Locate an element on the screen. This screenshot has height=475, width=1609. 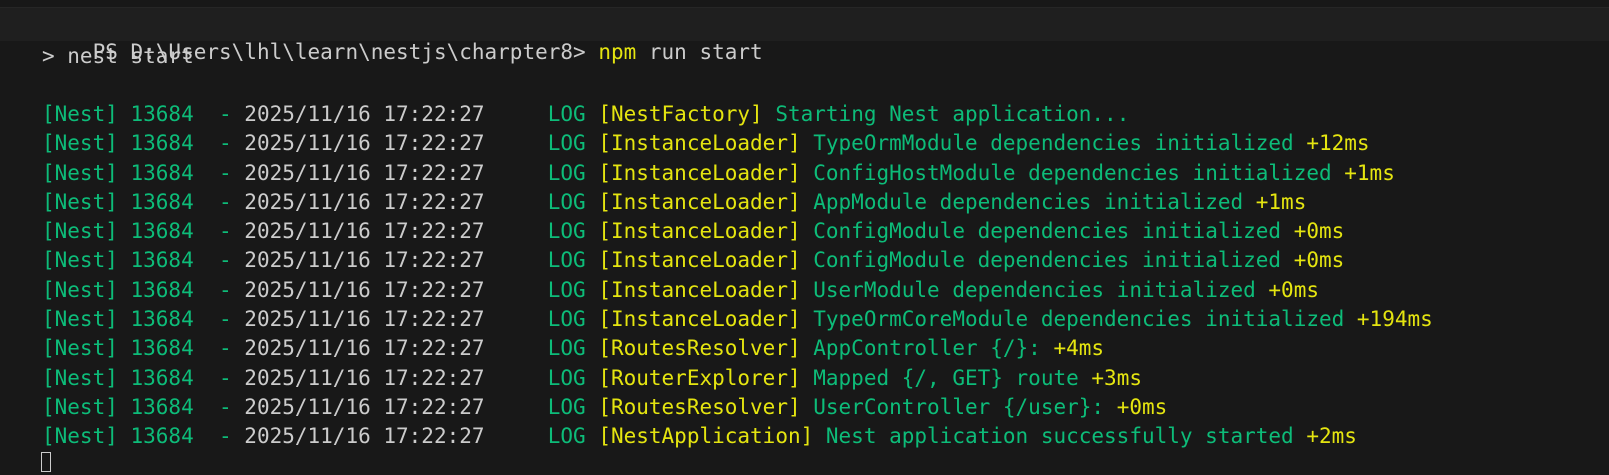
log-message: AppModule dependencies initialized is located at coordinates (1028, 201).